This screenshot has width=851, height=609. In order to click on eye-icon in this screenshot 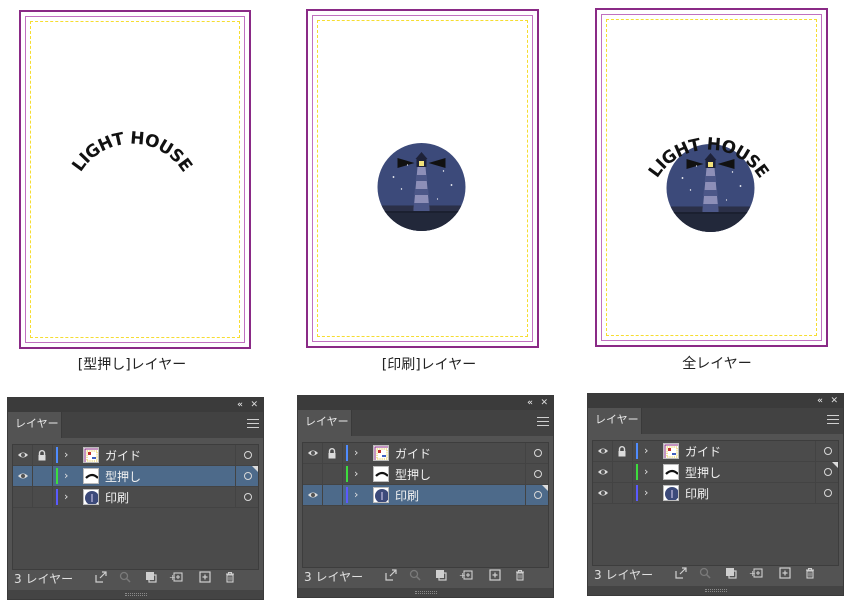, I will do `click(23, 476)`.